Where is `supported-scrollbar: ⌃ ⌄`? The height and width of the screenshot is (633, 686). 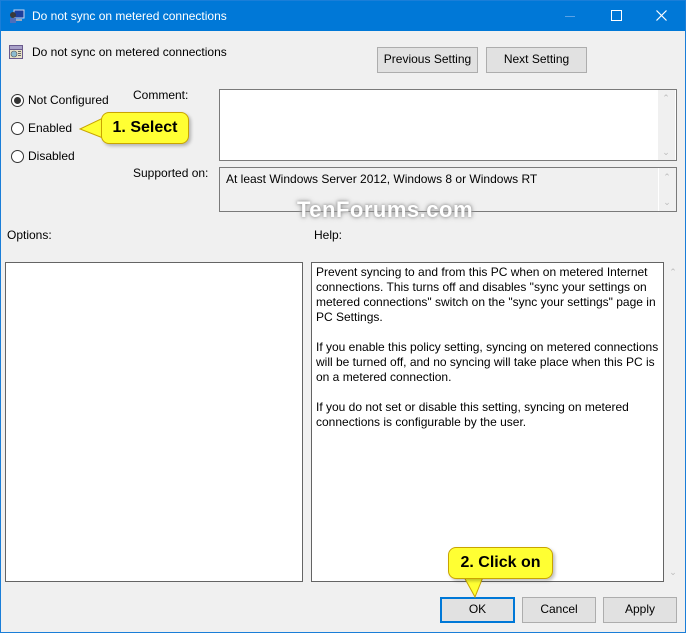 supported-scrollbar: ⌃ ⌄ is located at coordinates (666, 189).